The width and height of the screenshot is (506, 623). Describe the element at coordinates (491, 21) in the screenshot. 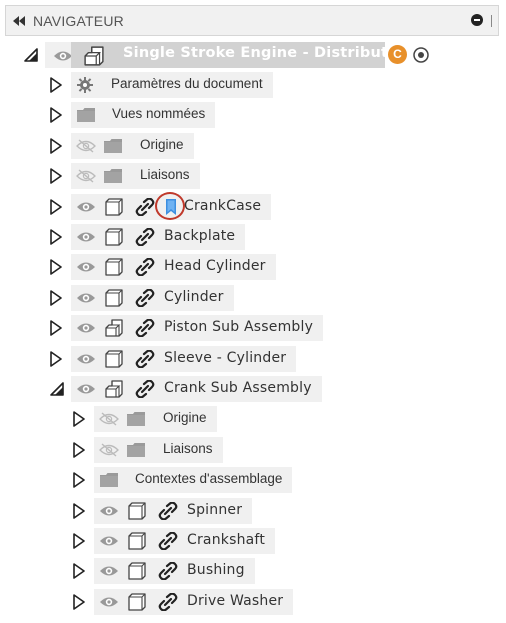

I see `panel-resize-grip` at that location.